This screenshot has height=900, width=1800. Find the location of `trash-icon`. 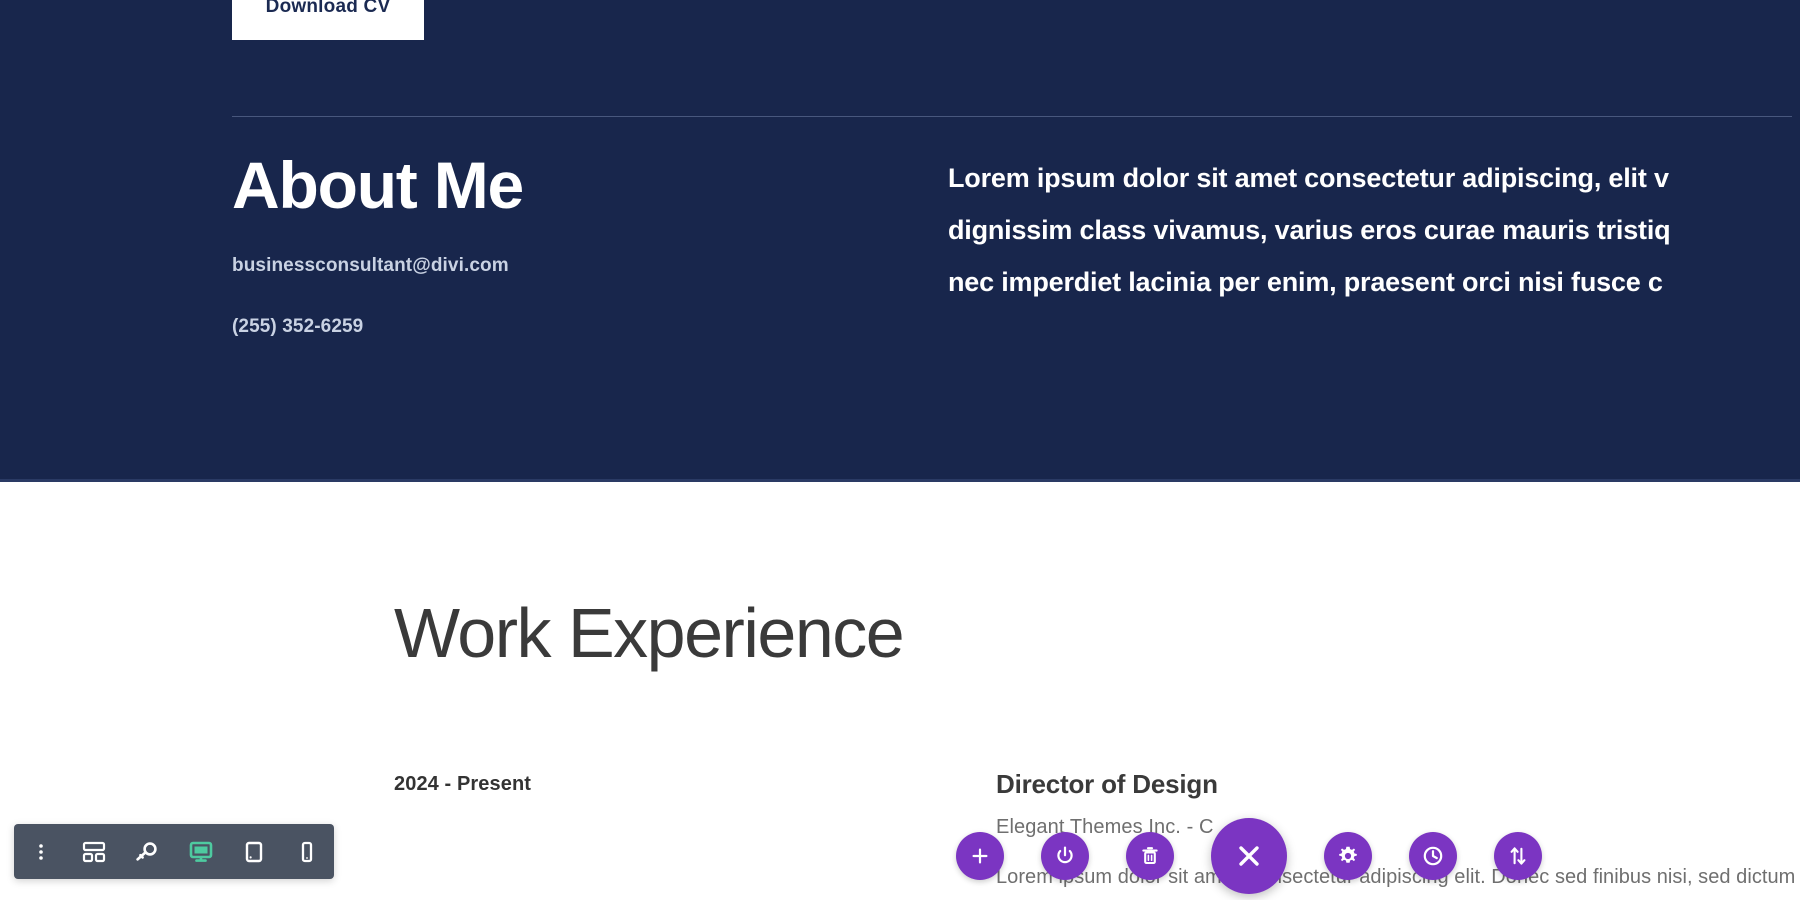

trash-icon is located at coordinates (1150, 856).